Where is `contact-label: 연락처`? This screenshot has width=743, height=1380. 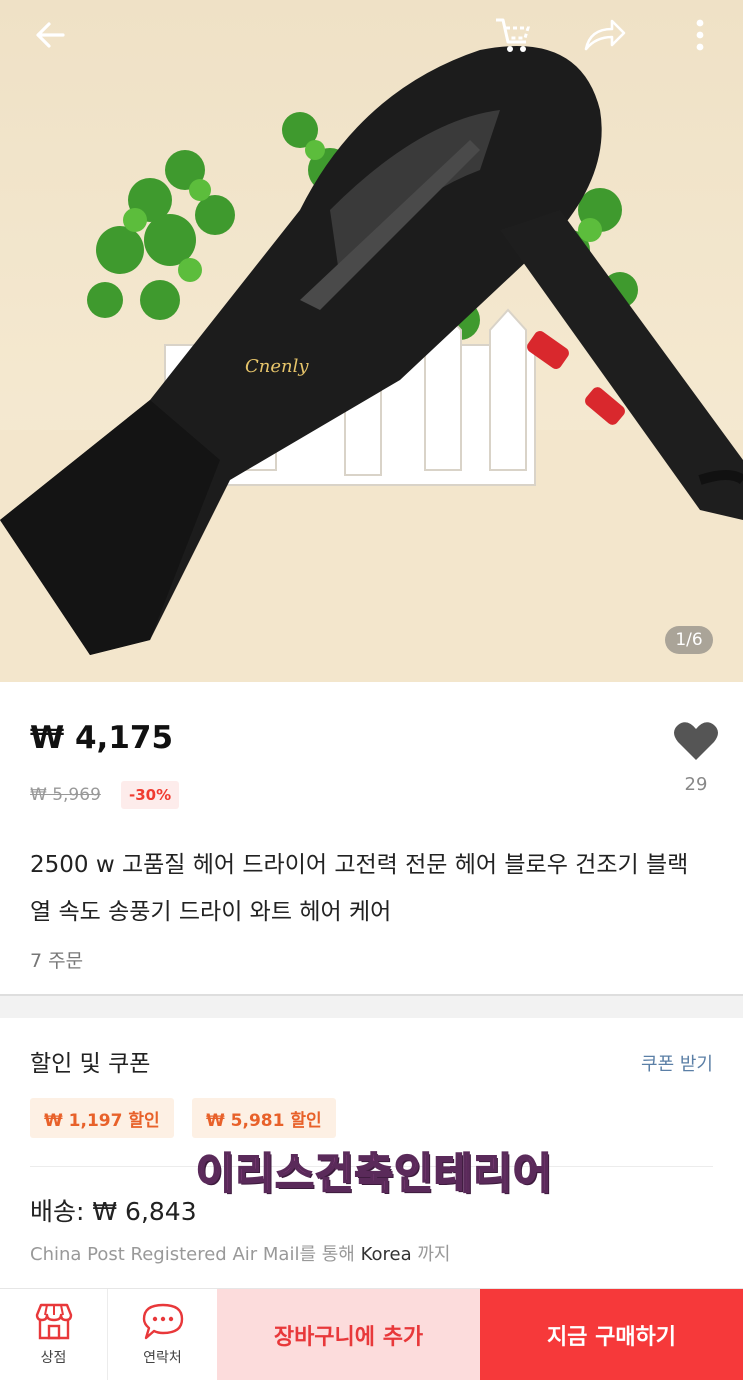
contact-label: 연락처 is located at coordinates (162, 1358).